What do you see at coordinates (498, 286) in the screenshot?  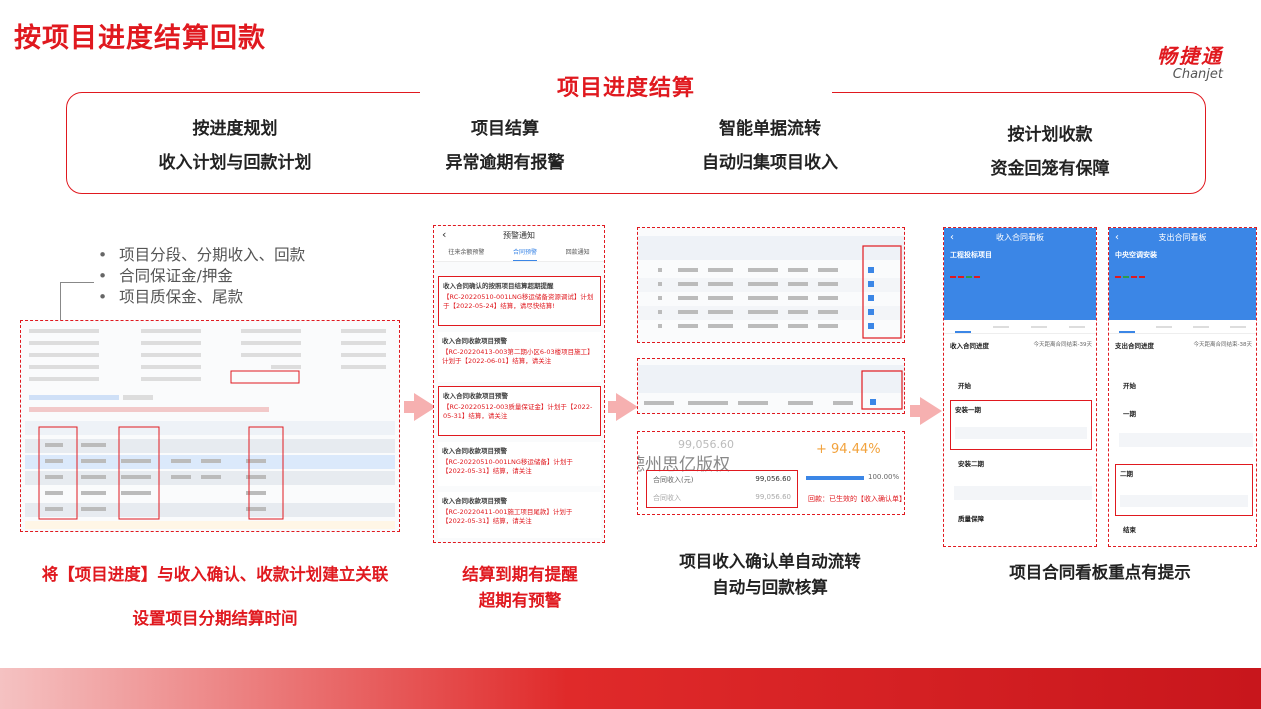 I see `notice-card-title: 收入合同确认的按照项目结算超期提醒` at bounding box center [498, 286].